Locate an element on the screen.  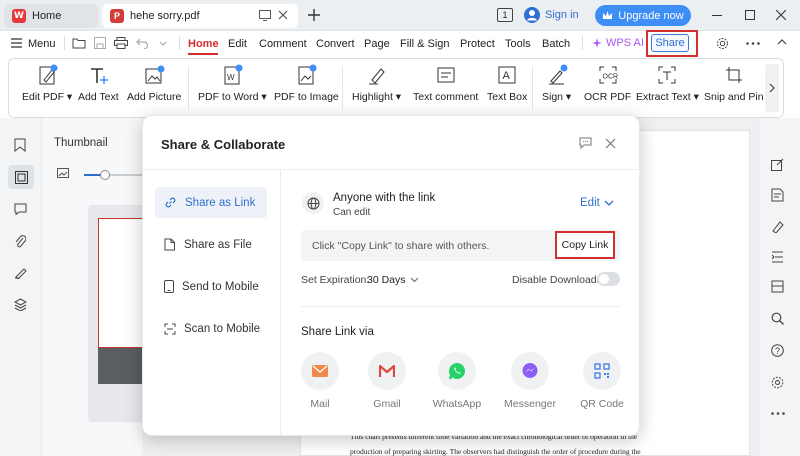
upgrade-button: Upgrade now is located at coordinates (643, 15).